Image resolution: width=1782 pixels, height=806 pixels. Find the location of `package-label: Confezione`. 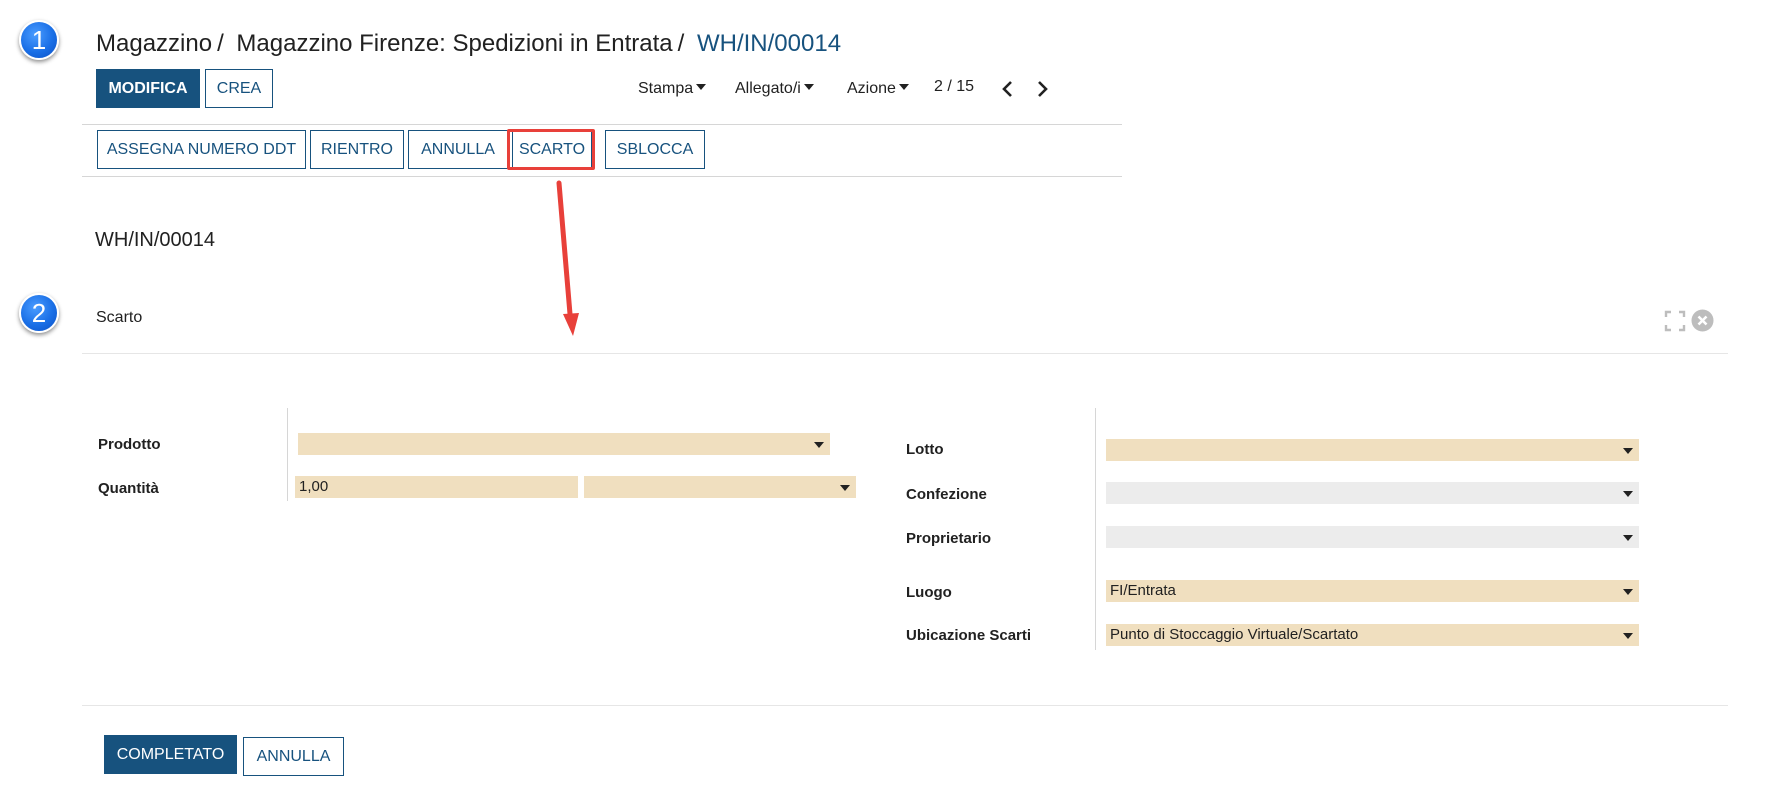

package-label: Confezione is located at coordinates (946, 494).